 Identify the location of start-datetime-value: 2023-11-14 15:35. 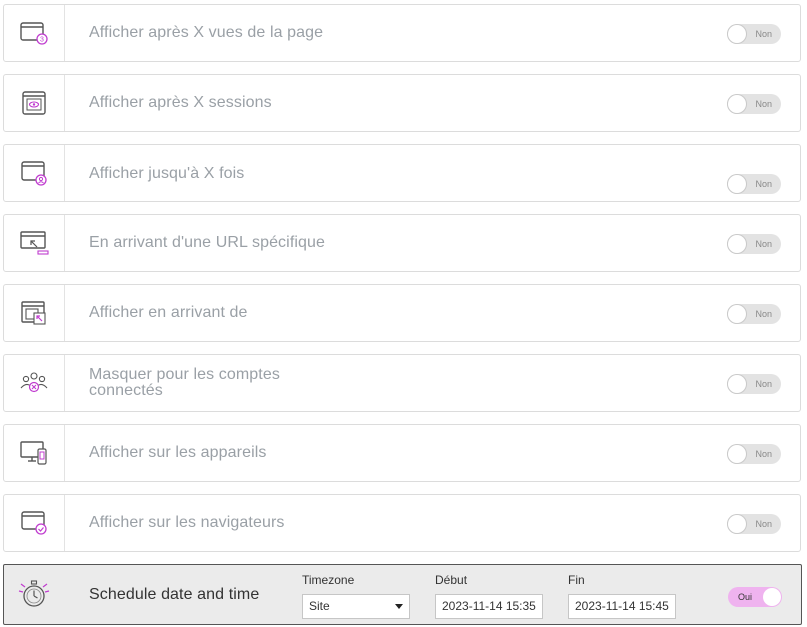
(489, 606).